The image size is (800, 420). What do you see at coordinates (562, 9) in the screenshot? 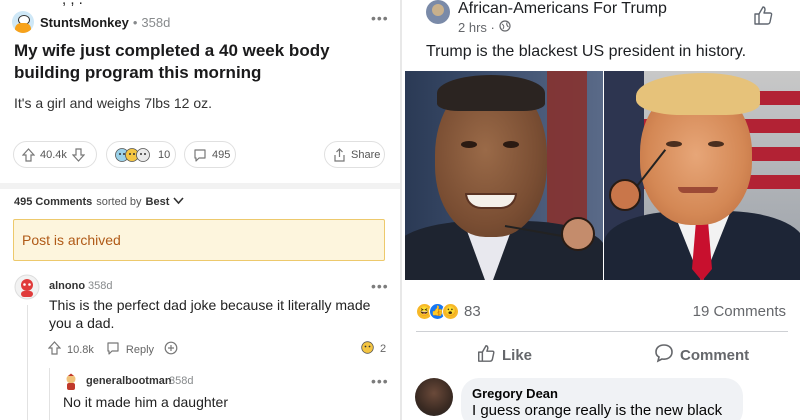
I see `page-name: African-Americans For Trump` at bounding box center [562, 9].